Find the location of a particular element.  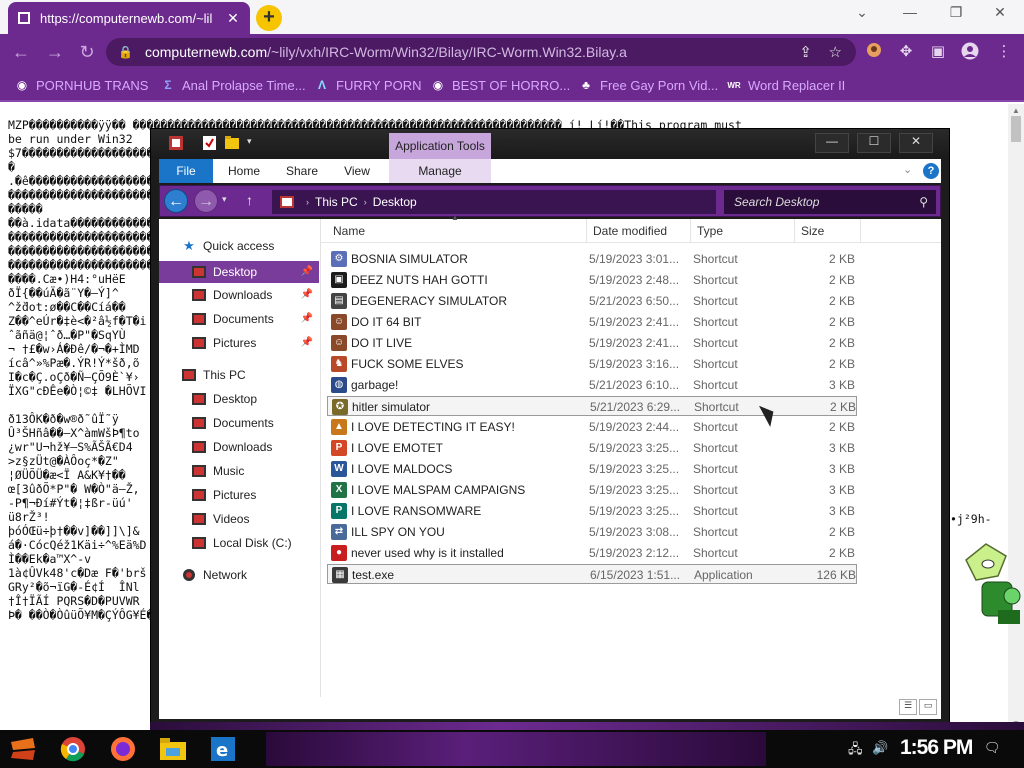

new-folder-icon is located at coordinates (232, 144).